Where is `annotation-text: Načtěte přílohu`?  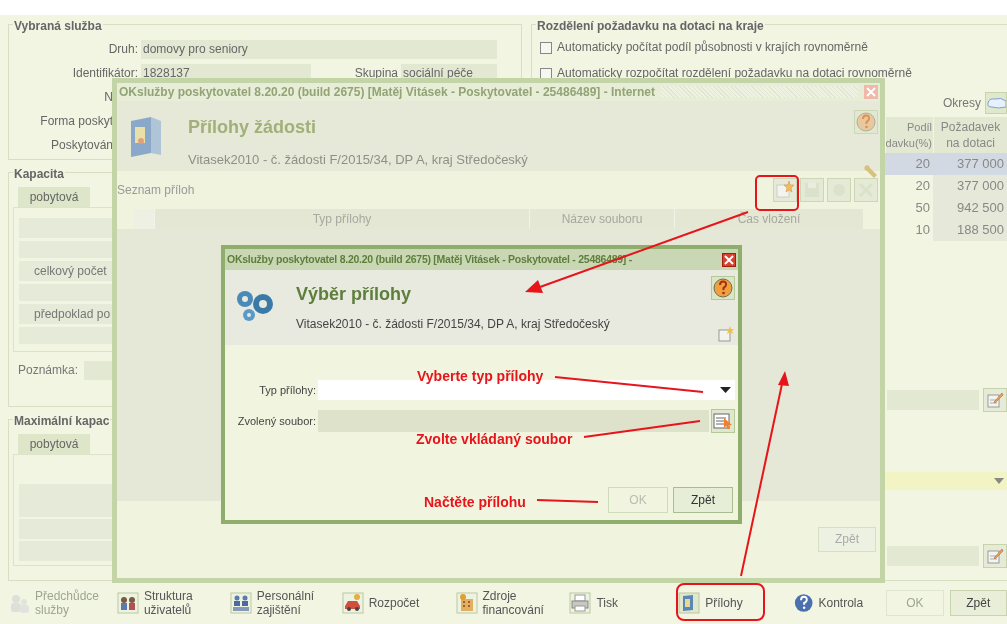
annotation-text: Načtěte přílohu is located at coordinates (475, 502).